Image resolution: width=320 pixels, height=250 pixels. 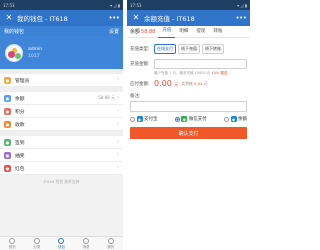 I want to click on menu-item-label: 抽奖, so click(x=20, y=156).